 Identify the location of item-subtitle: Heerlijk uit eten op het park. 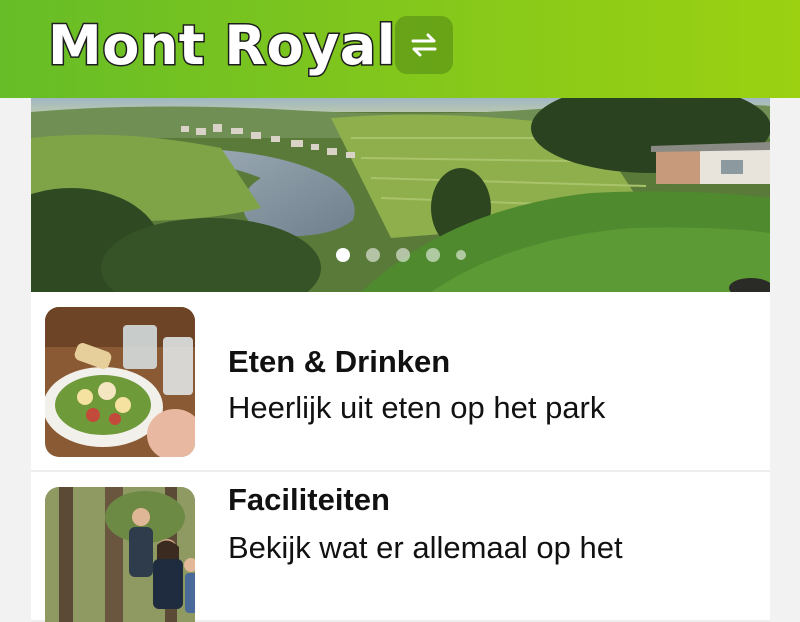
(417, 407).